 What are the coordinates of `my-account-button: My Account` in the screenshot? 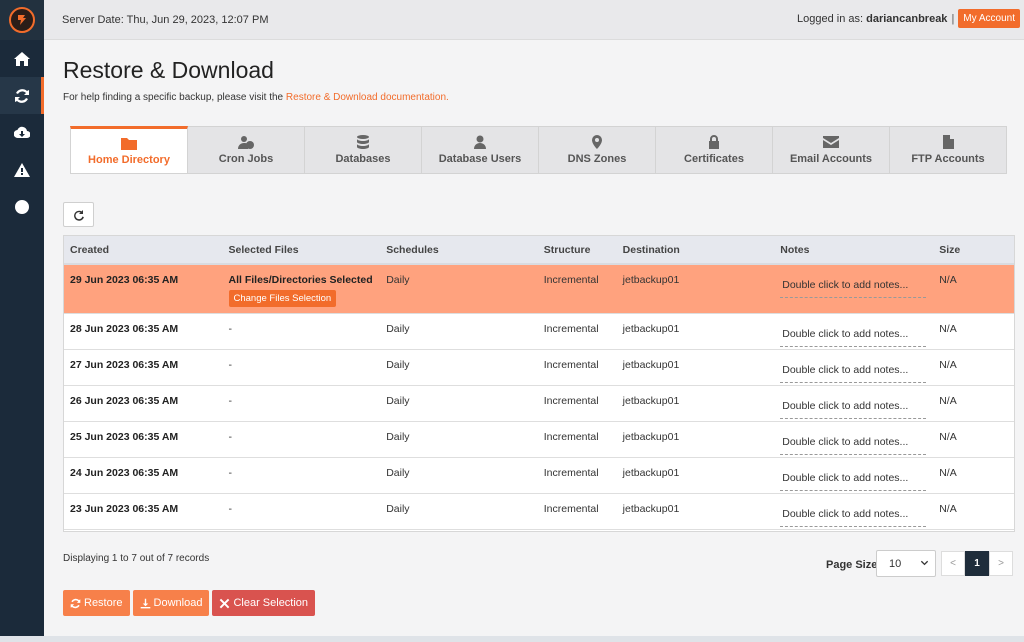 It's located at (989, 18).